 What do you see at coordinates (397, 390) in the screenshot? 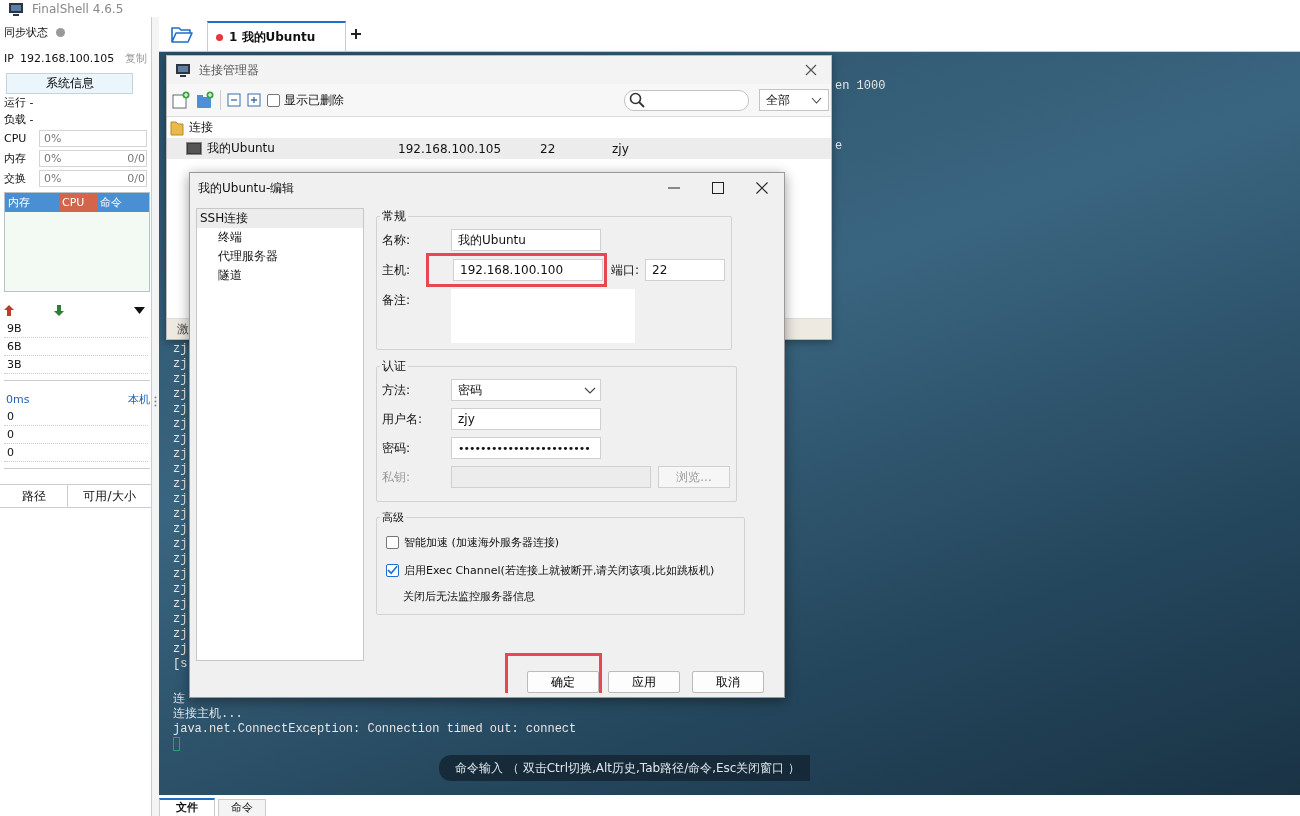
I see `field-label: 方法:` at bounding box center [397, 390].